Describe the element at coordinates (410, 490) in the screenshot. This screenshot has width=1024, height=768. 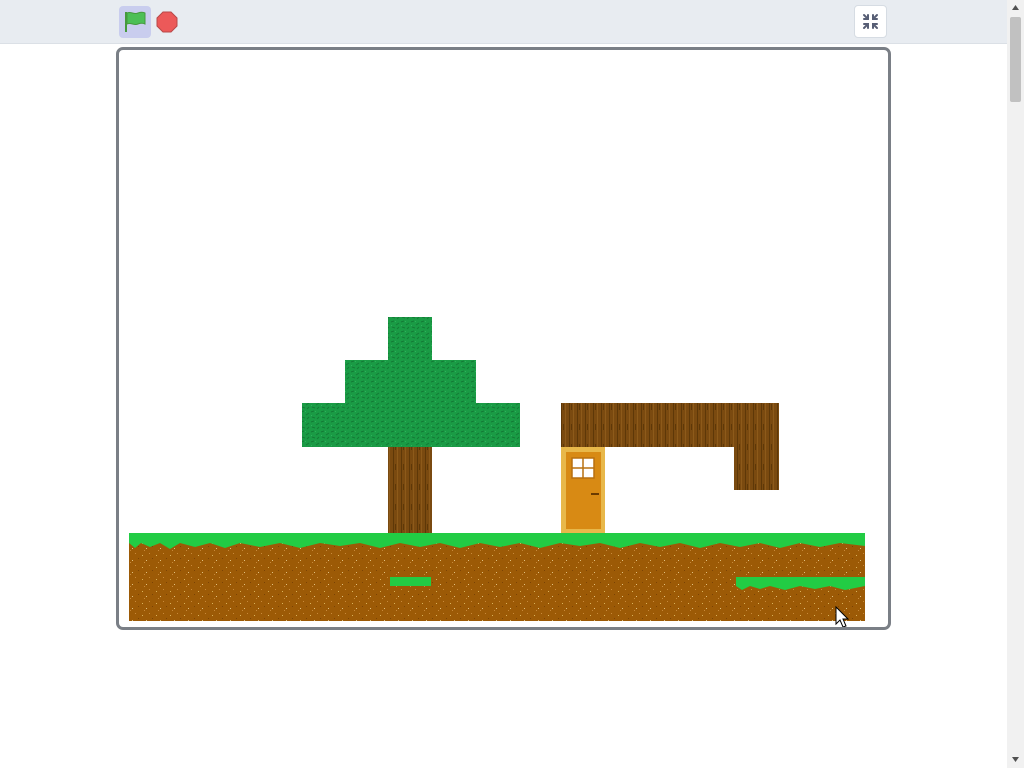
I see `tree-trunk` at that location.